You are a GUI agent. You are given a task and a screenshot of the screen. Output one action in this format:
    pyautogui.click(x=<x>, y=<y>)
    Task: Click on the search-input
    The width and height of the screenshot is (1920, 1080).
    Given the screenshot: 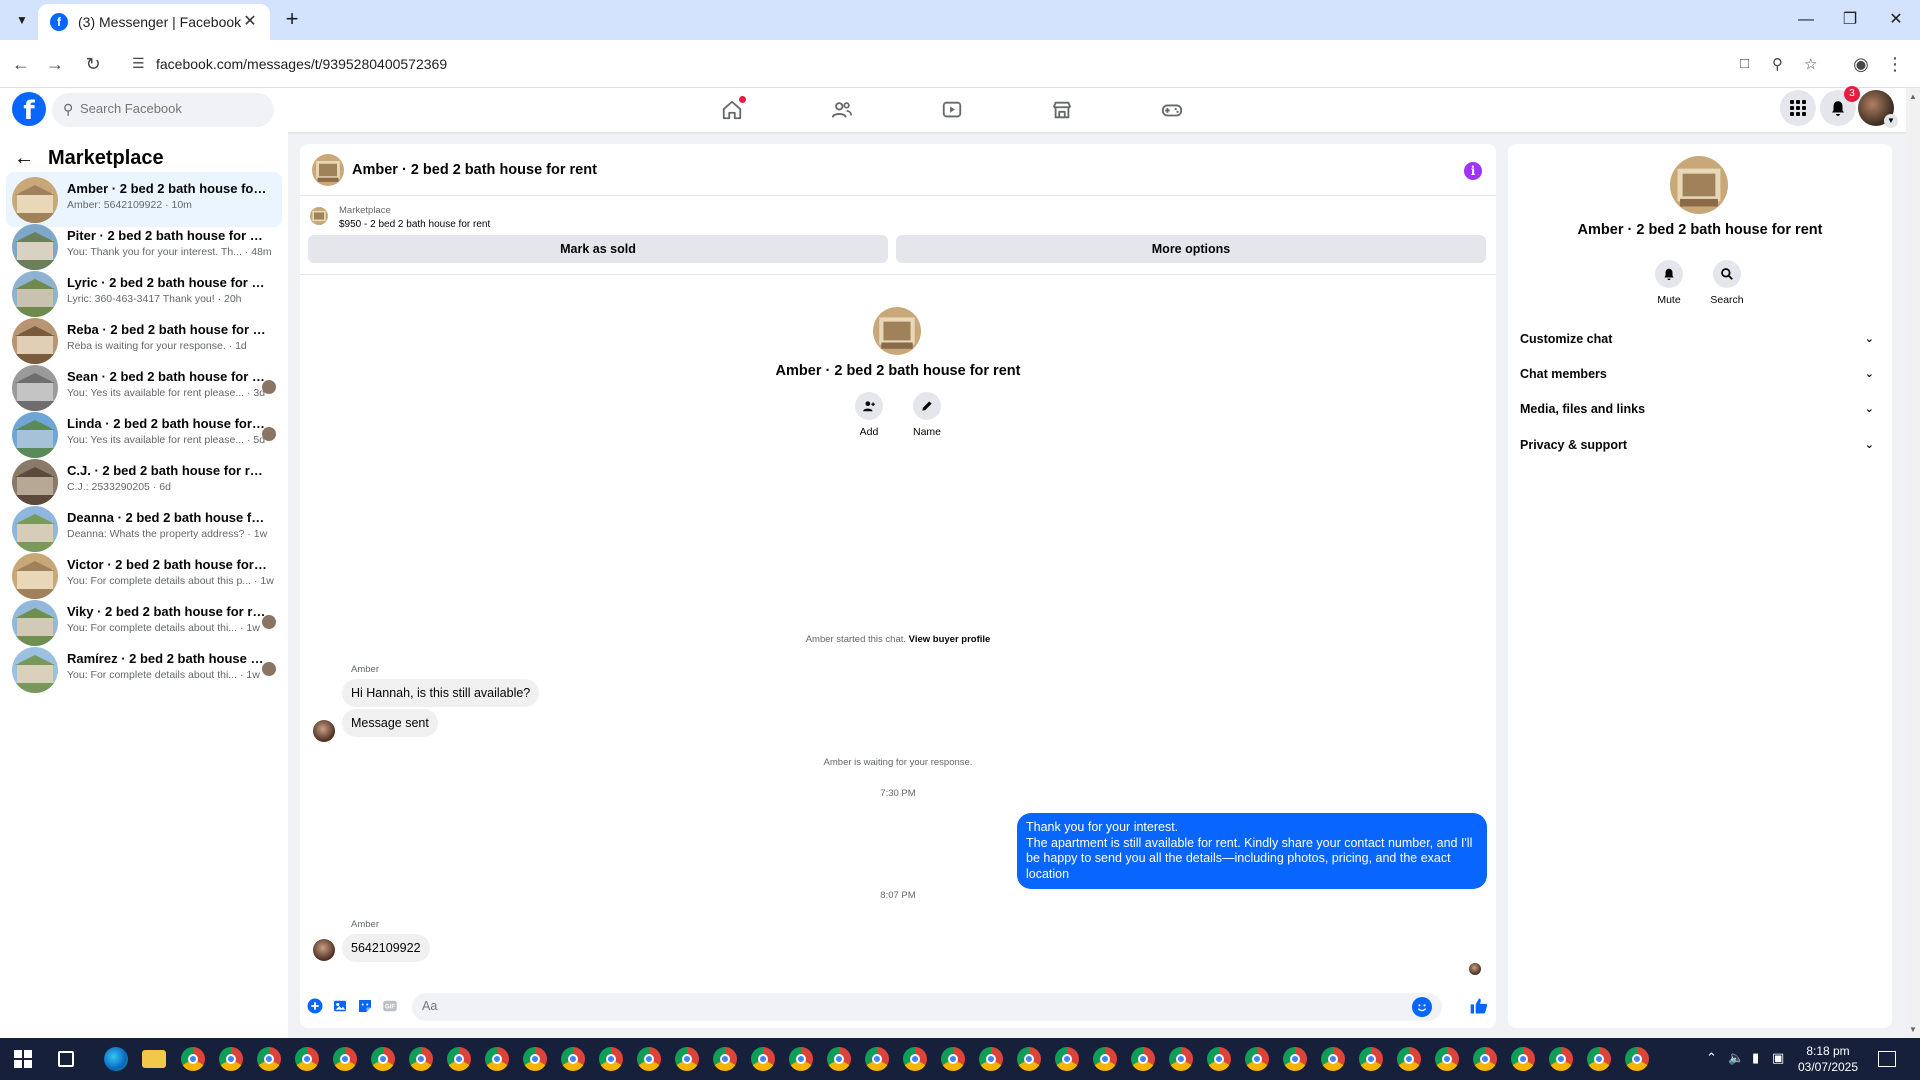 What is the action you would take?
    pyautogui.click(x=170, y=108)
    